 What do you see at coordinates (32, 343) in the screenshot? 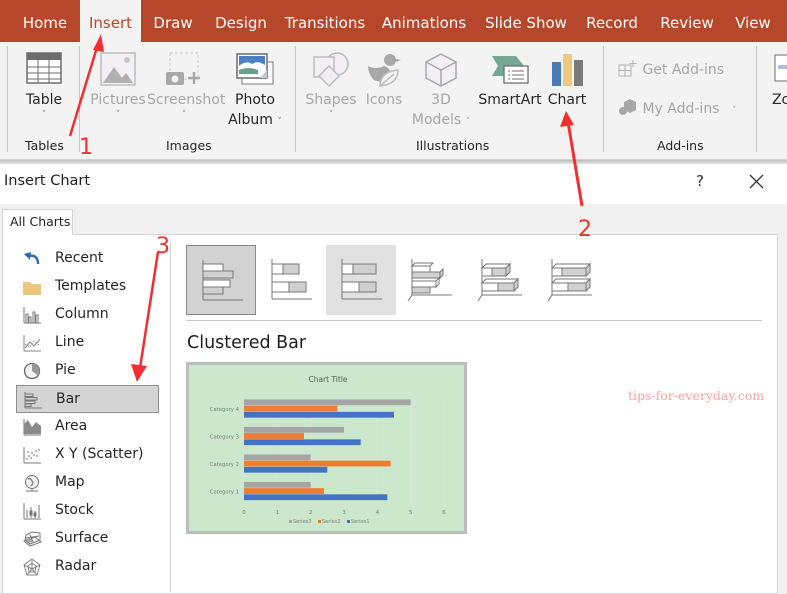
I see `line-chart-icon` at bounding box center [32, 343].